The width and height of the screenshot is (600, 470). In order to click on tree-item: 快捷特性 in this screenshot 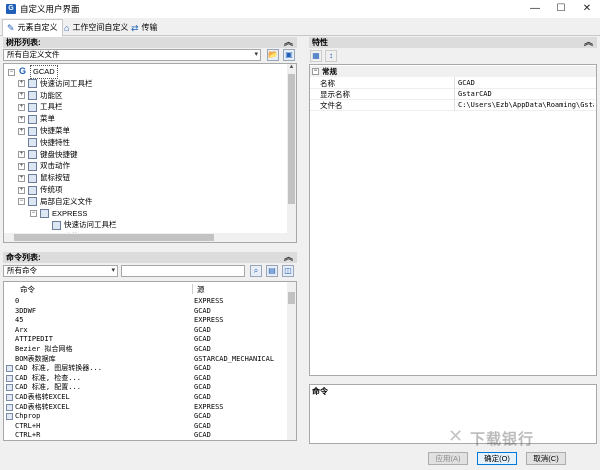, I will do `click(44, 143)`.